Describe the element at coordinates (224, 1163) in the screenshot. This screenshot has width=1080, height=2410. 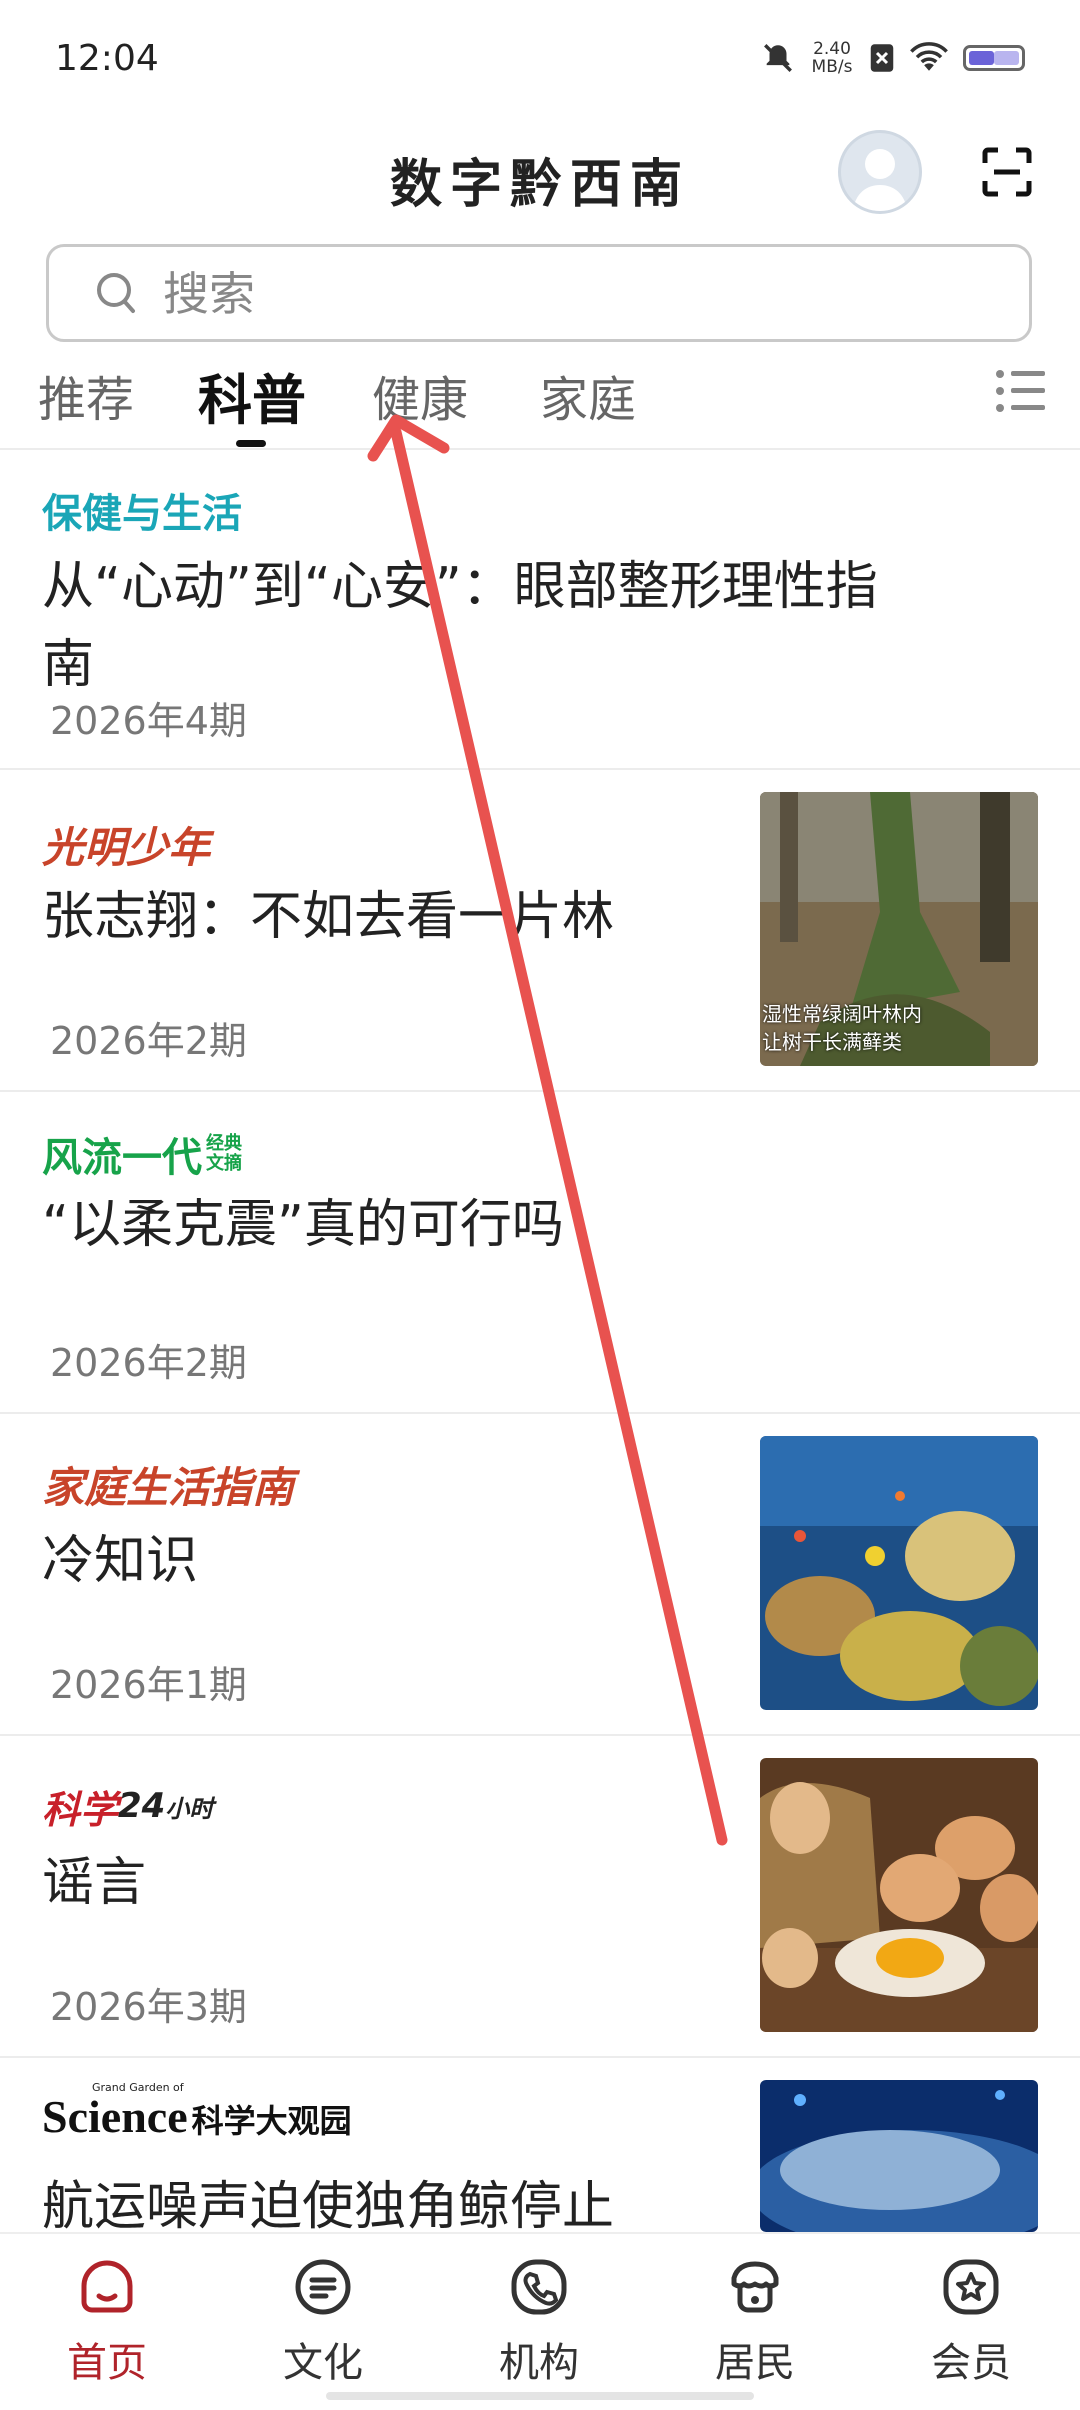
I see `brand-subtext-2: 文摘` at that location.